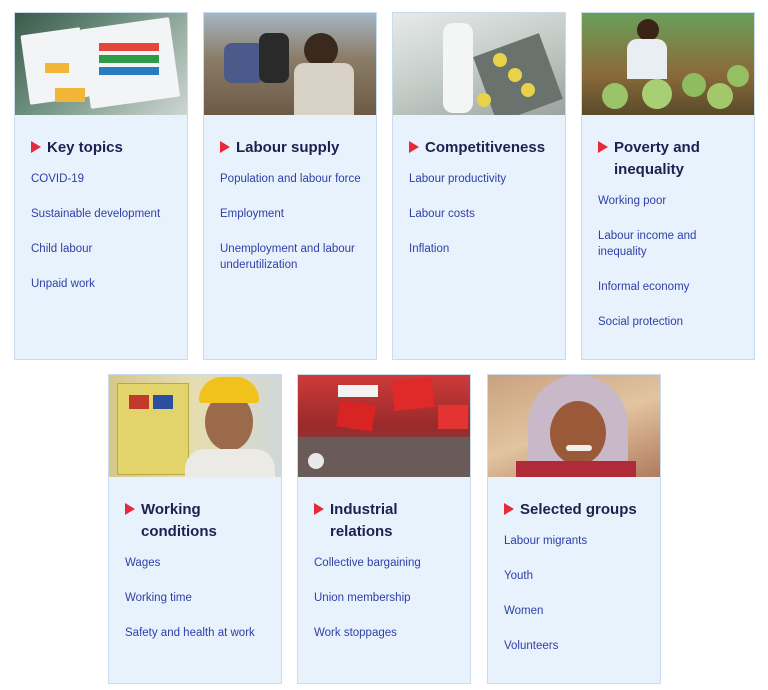 Image resolution: width=768 pixels, height=690 pixels. Describe the element at coordinates (481, 249) in the screenshot. I see `link-inflation: Inflation` at that location.